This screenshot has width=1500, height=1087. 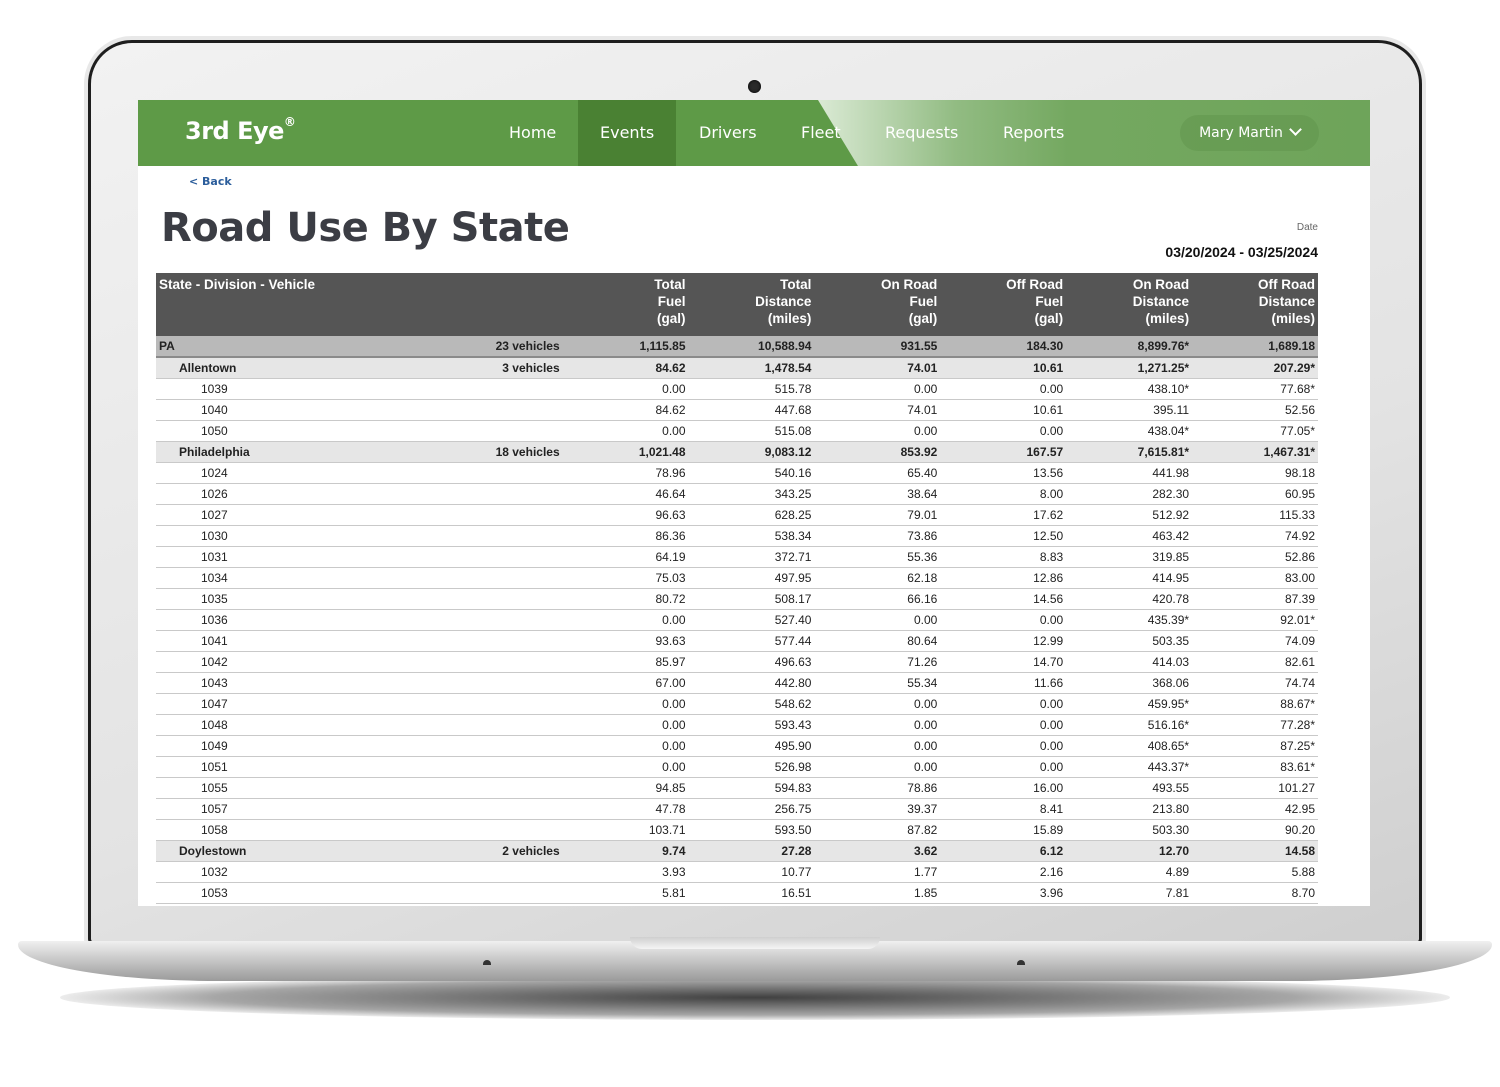 I want to click on total-fuel-cell: 0.00, so click(x=625, y=746).